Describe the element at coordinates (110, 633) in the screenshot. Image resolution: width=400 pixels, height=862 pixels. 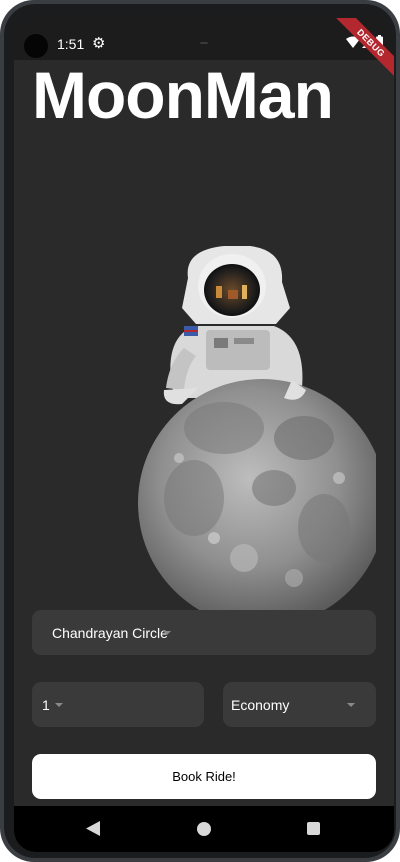
I see `destination-value: Chandrayan Circle` at that location.